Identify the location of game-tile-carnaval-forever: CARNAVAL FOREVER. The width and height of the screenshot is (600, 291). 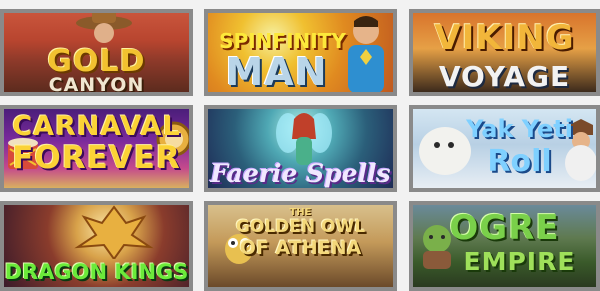
(96, 148).